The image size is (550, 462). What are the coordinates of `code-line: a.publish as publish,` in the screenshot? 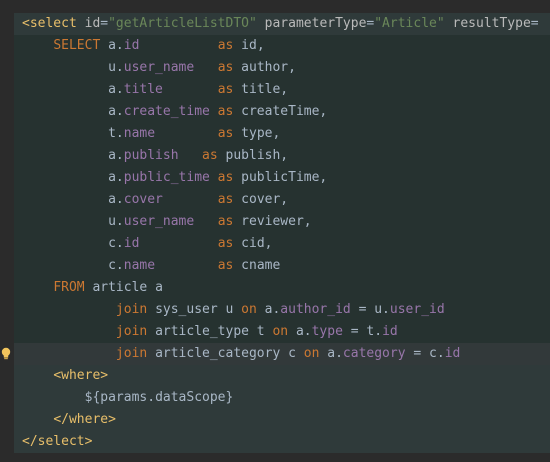 It's located at (275, 156).